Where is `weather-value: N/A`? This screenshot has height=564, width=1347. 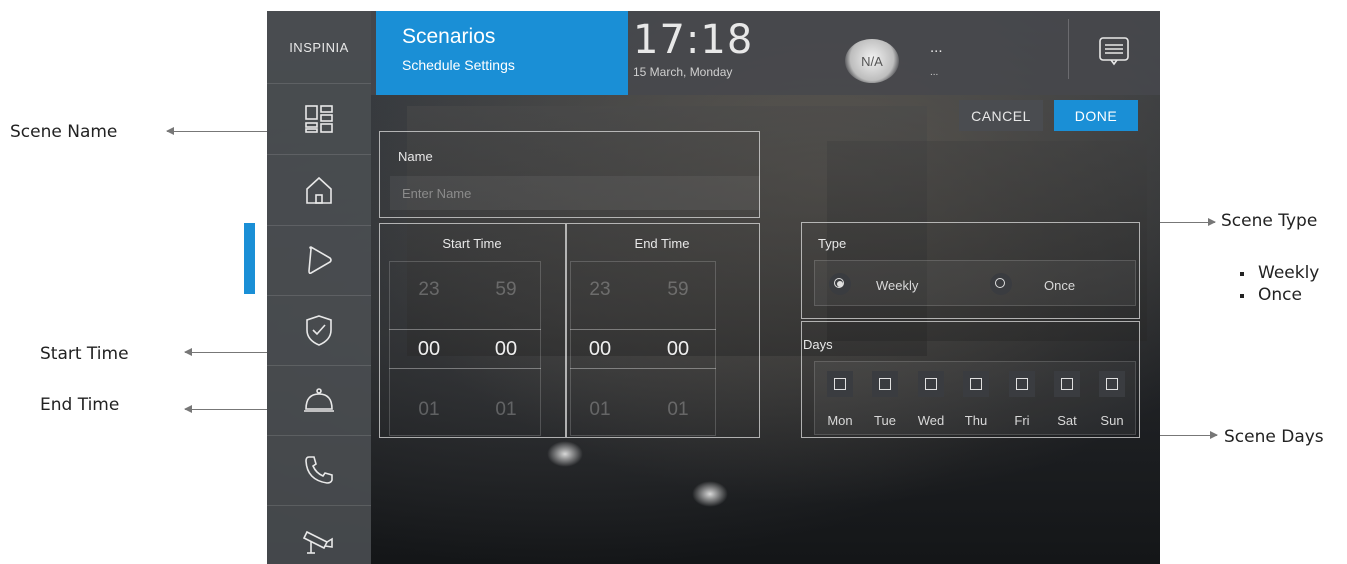 weather-value: N/A is located at coordinates (872, 61).